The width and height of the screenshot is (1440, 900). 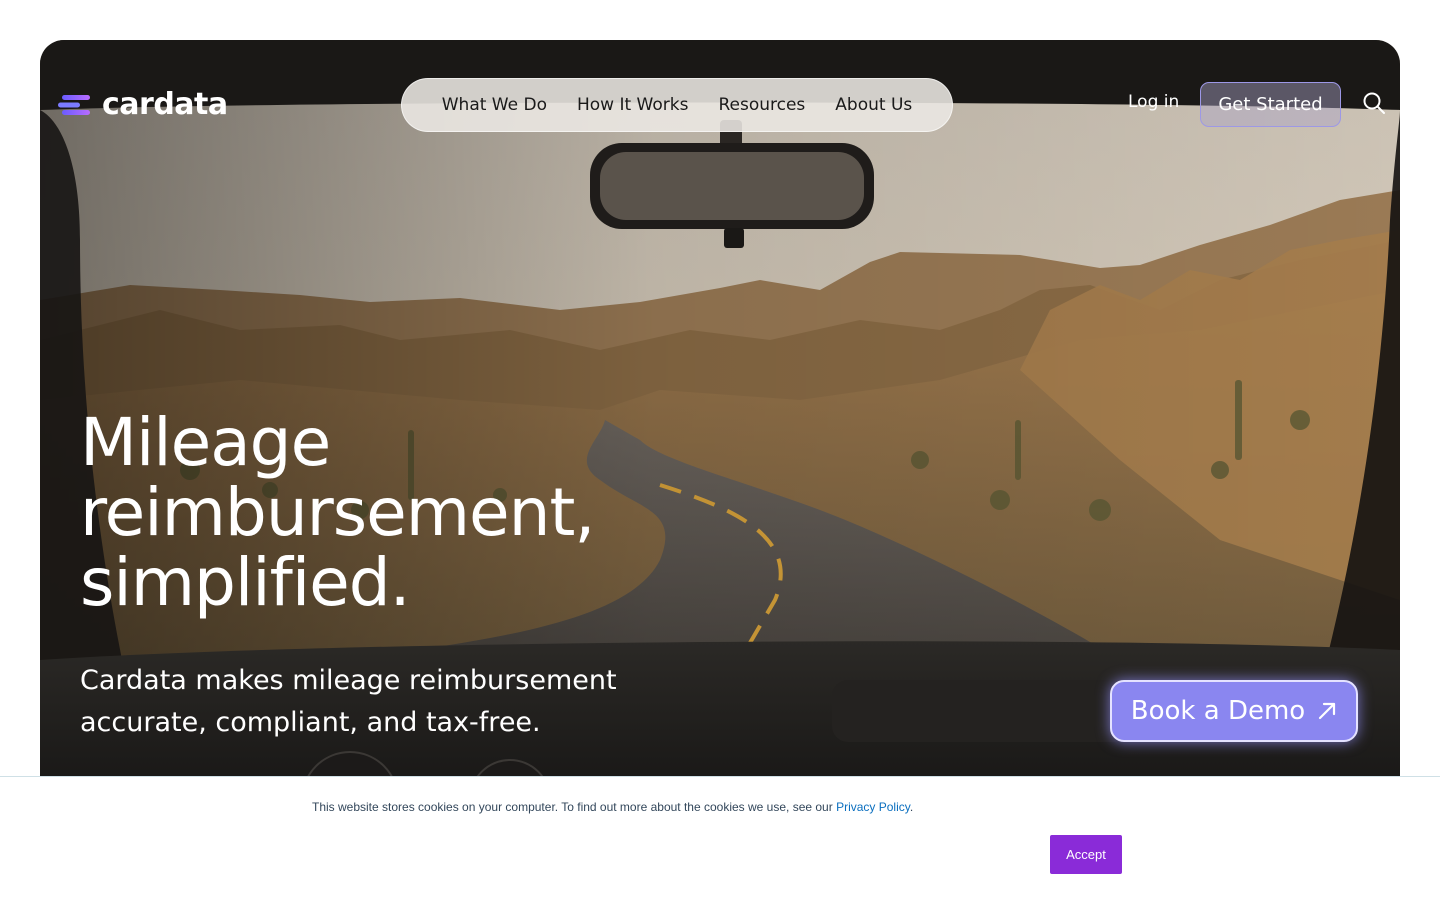 I want to click on nav-item-about-us: About Us, so click(x=873, y=105).